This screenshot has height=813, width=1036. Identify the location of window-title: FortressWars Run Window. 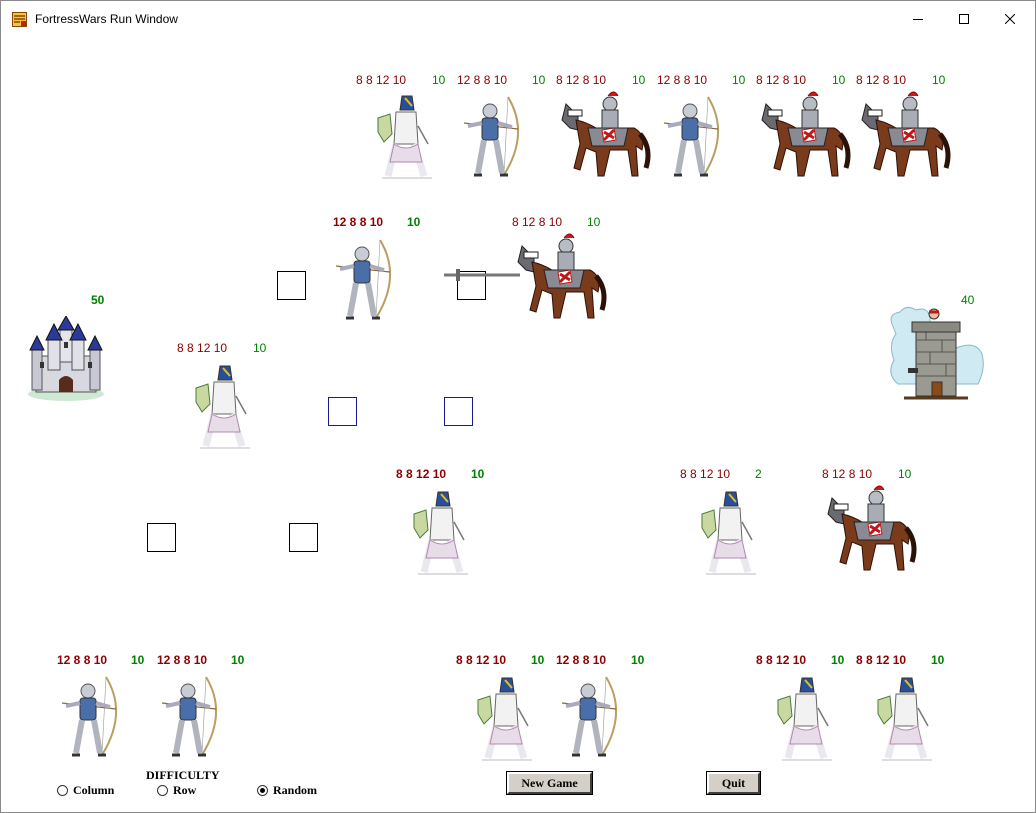
(106, 19).